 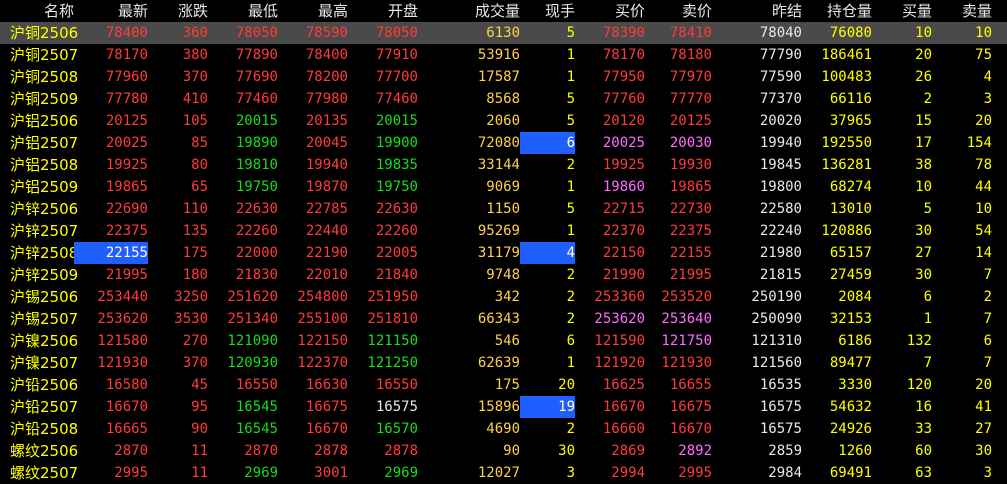 What do you see at coordinates (122, 341) in the screenshot?
I see `latest-price-cell: 121580` at bounding box center [122, 341].